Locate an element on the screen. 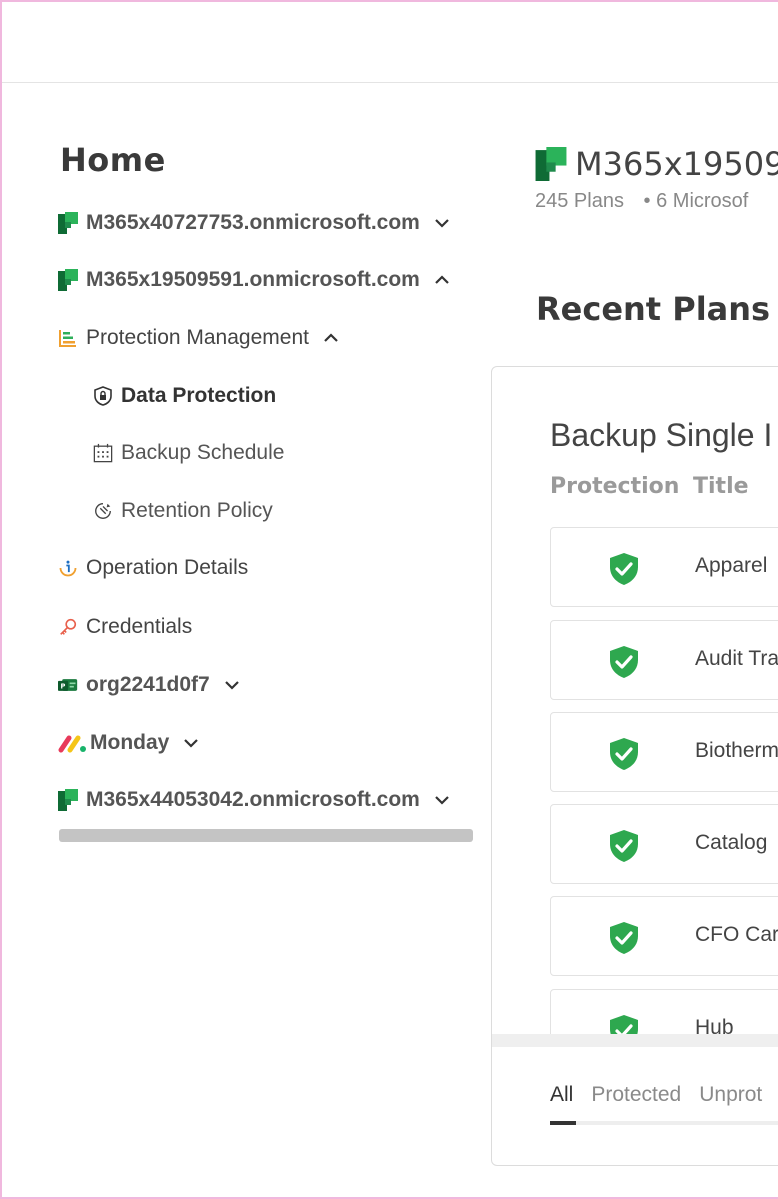 The image size is (778, 1199). sidebar-item-monday: Monday is located at coordinates (128, 743).